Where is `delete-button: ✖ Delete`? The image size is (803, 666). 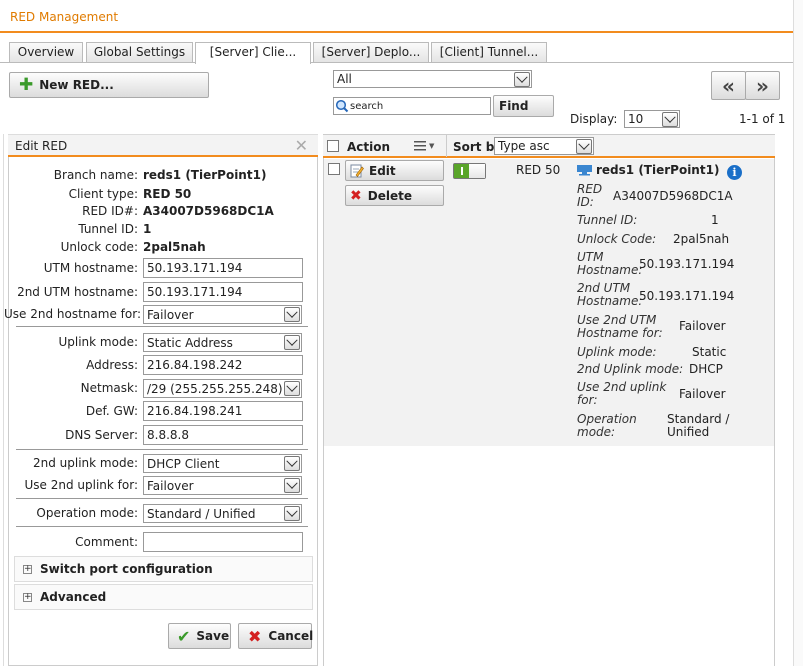 delete-button: ✖ Delete is located at coordinates (394, 195).